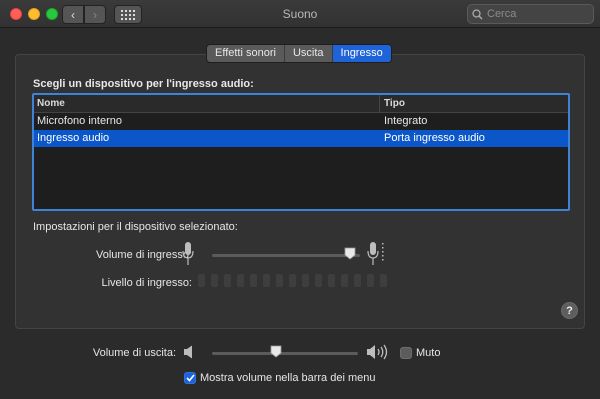 This screenshot has width=600, height=399. Describe the element at coordinates (288, 378) in the screenshot. I see `show-volume-label: Mostra volume nella barra dei menu` at that location.